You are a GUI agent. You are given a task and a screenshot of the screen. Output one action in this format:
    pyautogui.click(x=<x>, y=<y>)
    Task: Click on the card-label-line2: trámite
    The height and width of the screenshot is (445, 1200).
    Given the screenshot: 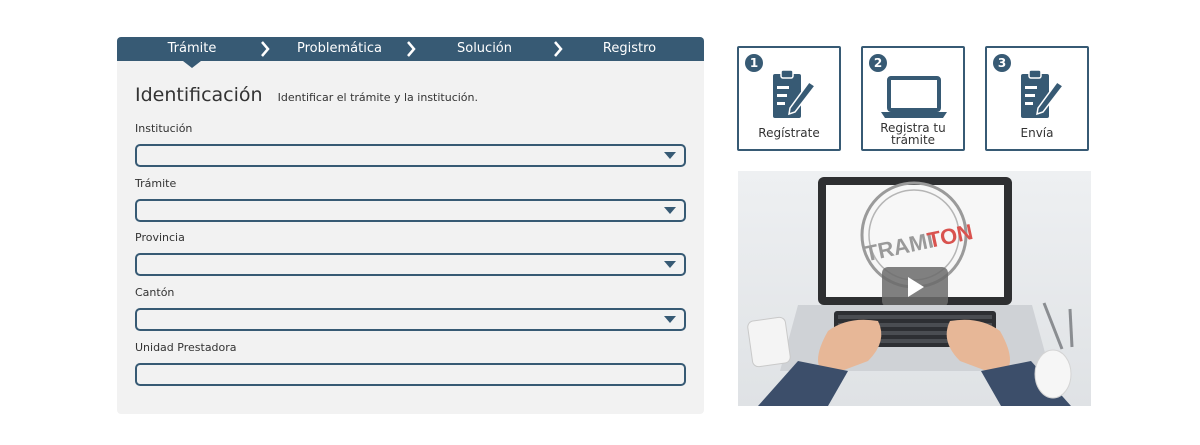 What is the action you would take?
    pyautogui.click(x=913, y=140)
    